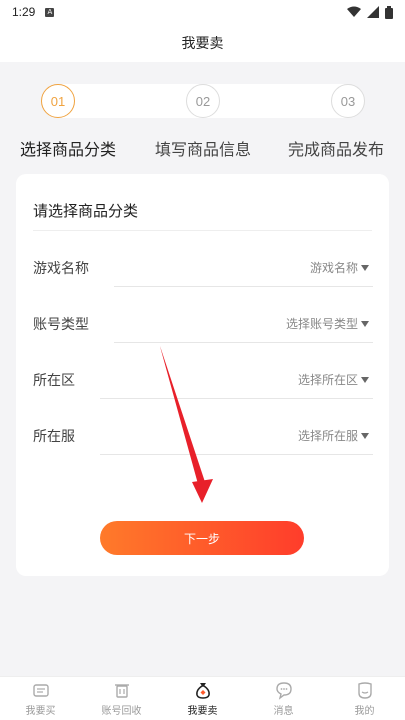 This screenshot has width=405, height=720. What do you see at coordinates (202, 230) in the screenshot?
I see `form-divider` at bounding box center [202, 230].